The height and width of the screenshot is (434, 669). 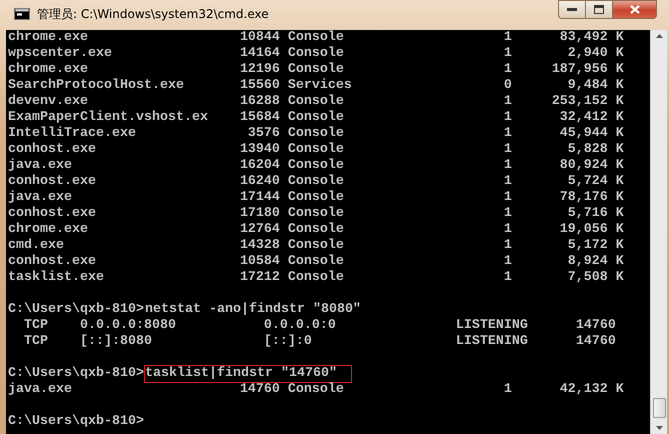 What do you see at coordinates (263, 134) in the screenshot?
I see `process-id: 3576` at bounding box center [263, 134].